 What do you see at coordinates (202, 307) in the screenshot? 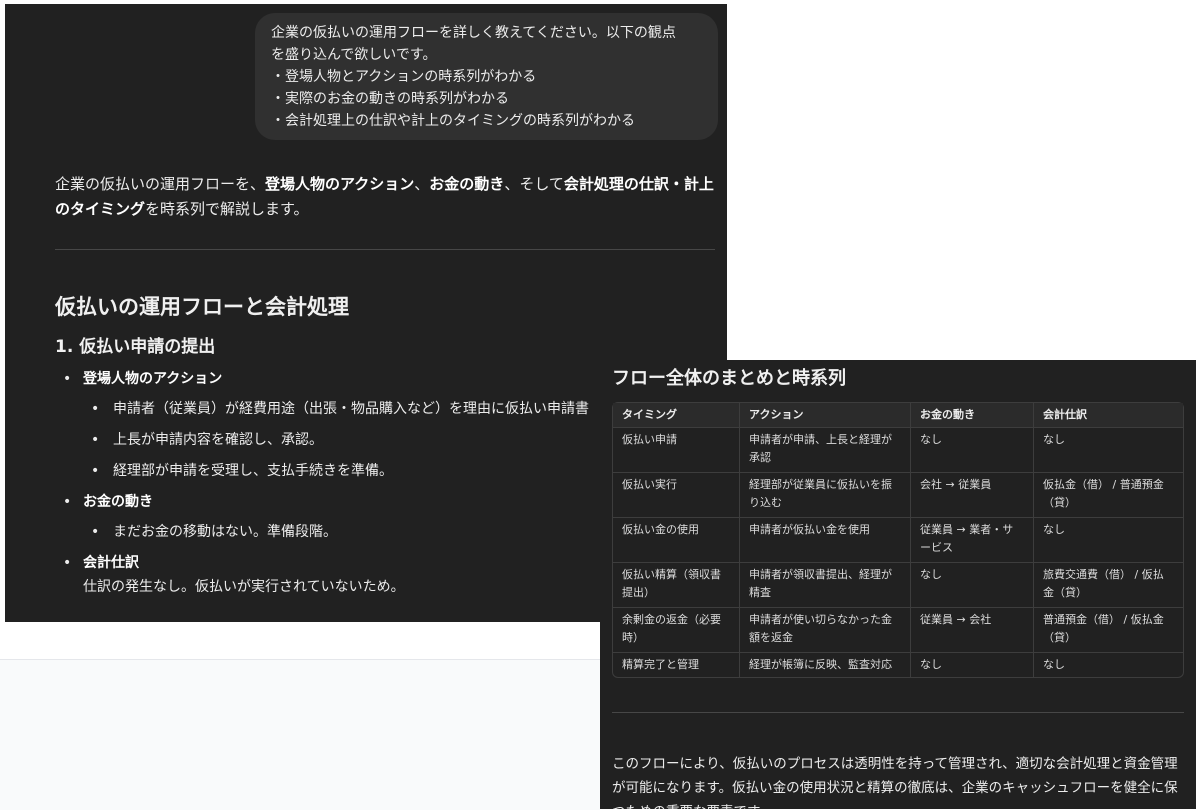
I see `section-title: 仮払いの運用フローと会計処理` at bounding box center [202, 307].